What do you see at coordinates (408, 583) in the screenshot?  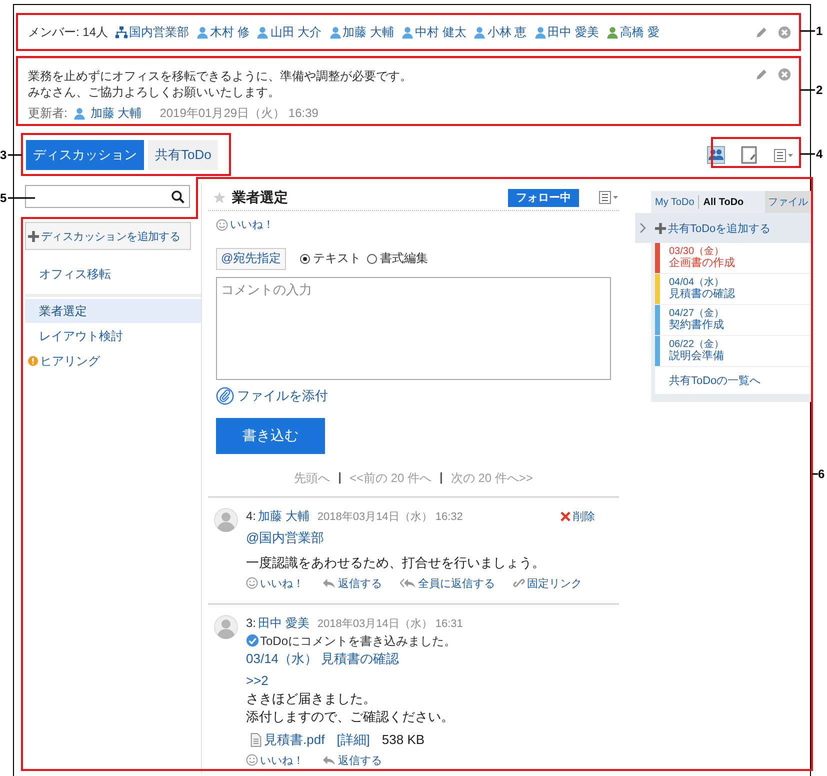 I see `reply-all-icon` at bounding box center [408, 583].